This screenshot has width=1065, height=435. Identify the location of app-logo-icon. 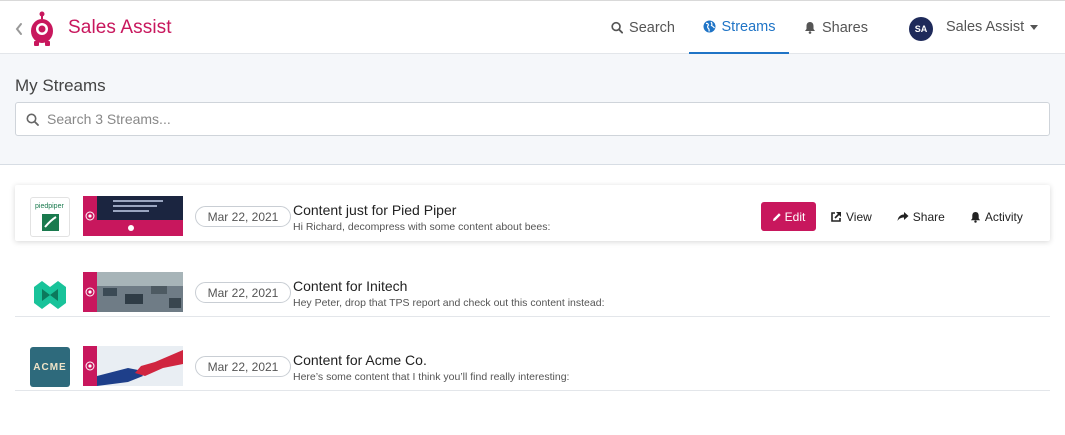
(42, 29).